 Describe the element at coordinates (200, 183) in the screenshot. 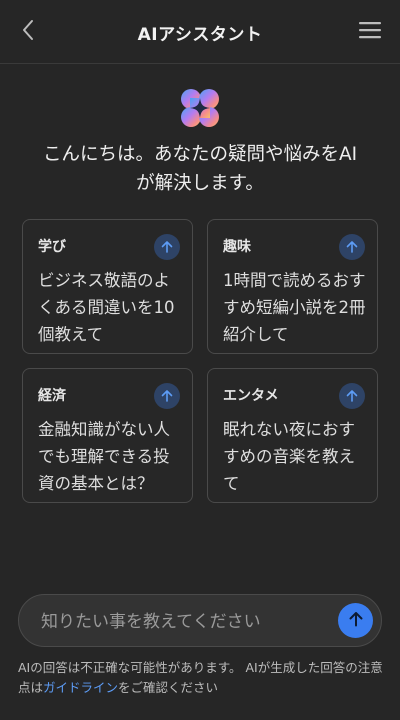

I see `greeting-line-2: が解決します。` at that location.